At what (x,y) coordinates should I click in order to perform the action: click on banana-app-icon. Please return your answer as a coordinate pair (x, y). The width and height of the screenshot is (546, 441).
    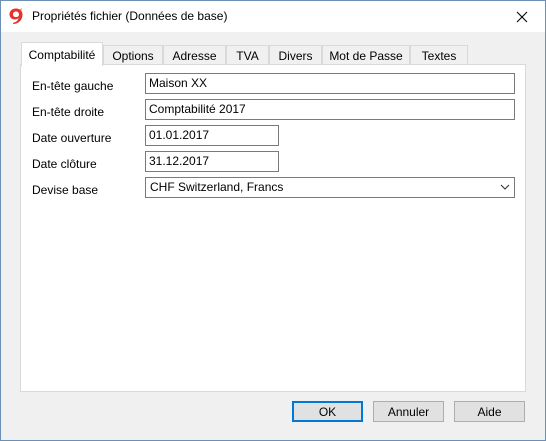
    Looking at the image, I should click on (16, 16).